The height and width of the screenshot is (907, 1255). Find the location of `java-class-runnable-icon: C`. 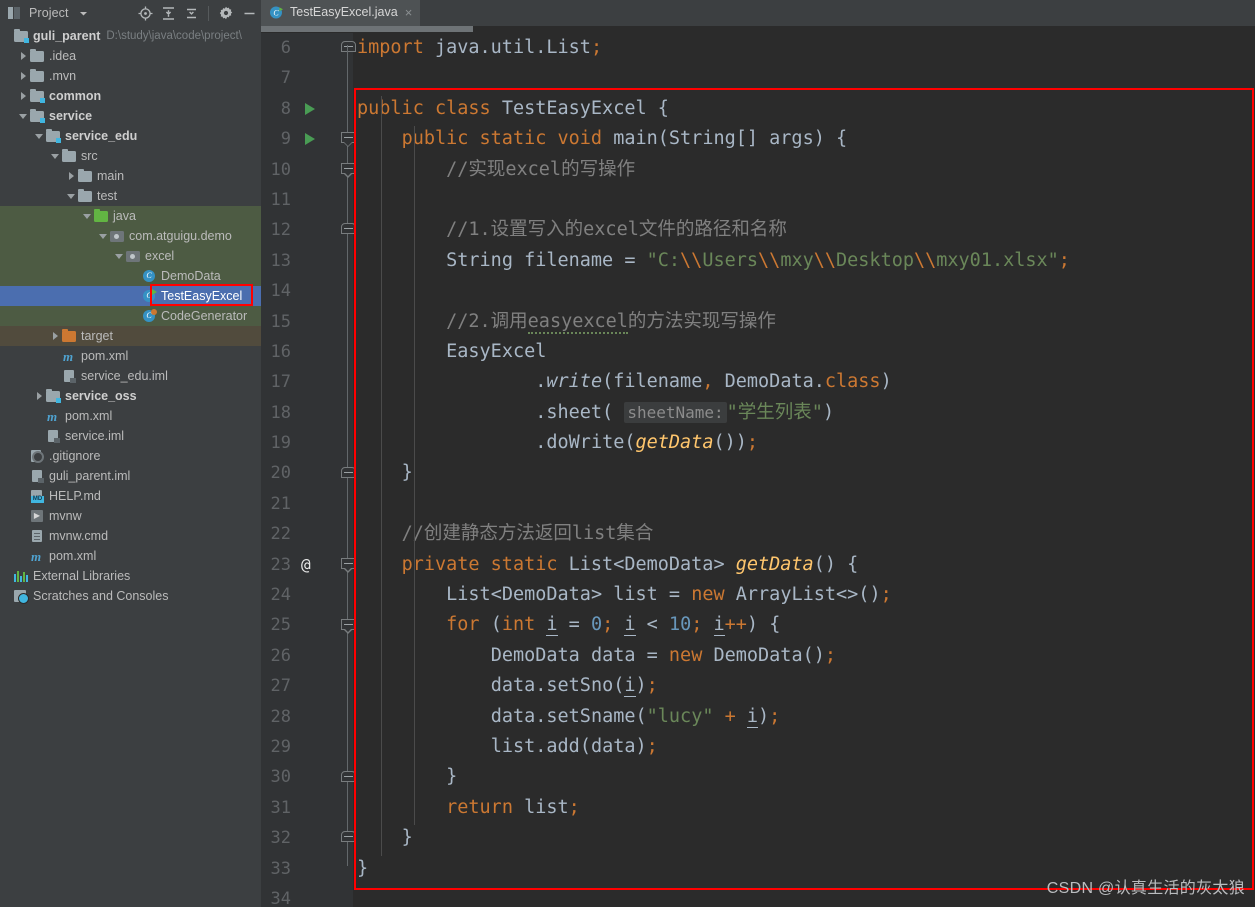

java-class-runnable-icon: C is located at coordinates (276, 12).